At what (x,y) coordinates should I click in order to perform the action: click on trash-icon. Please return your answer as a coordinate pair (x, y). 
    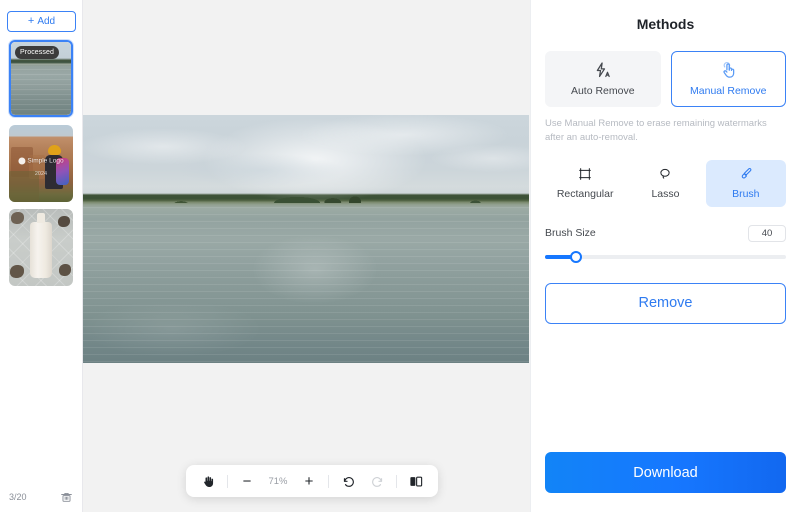
    Looking at the image, I should click on (66, 497).